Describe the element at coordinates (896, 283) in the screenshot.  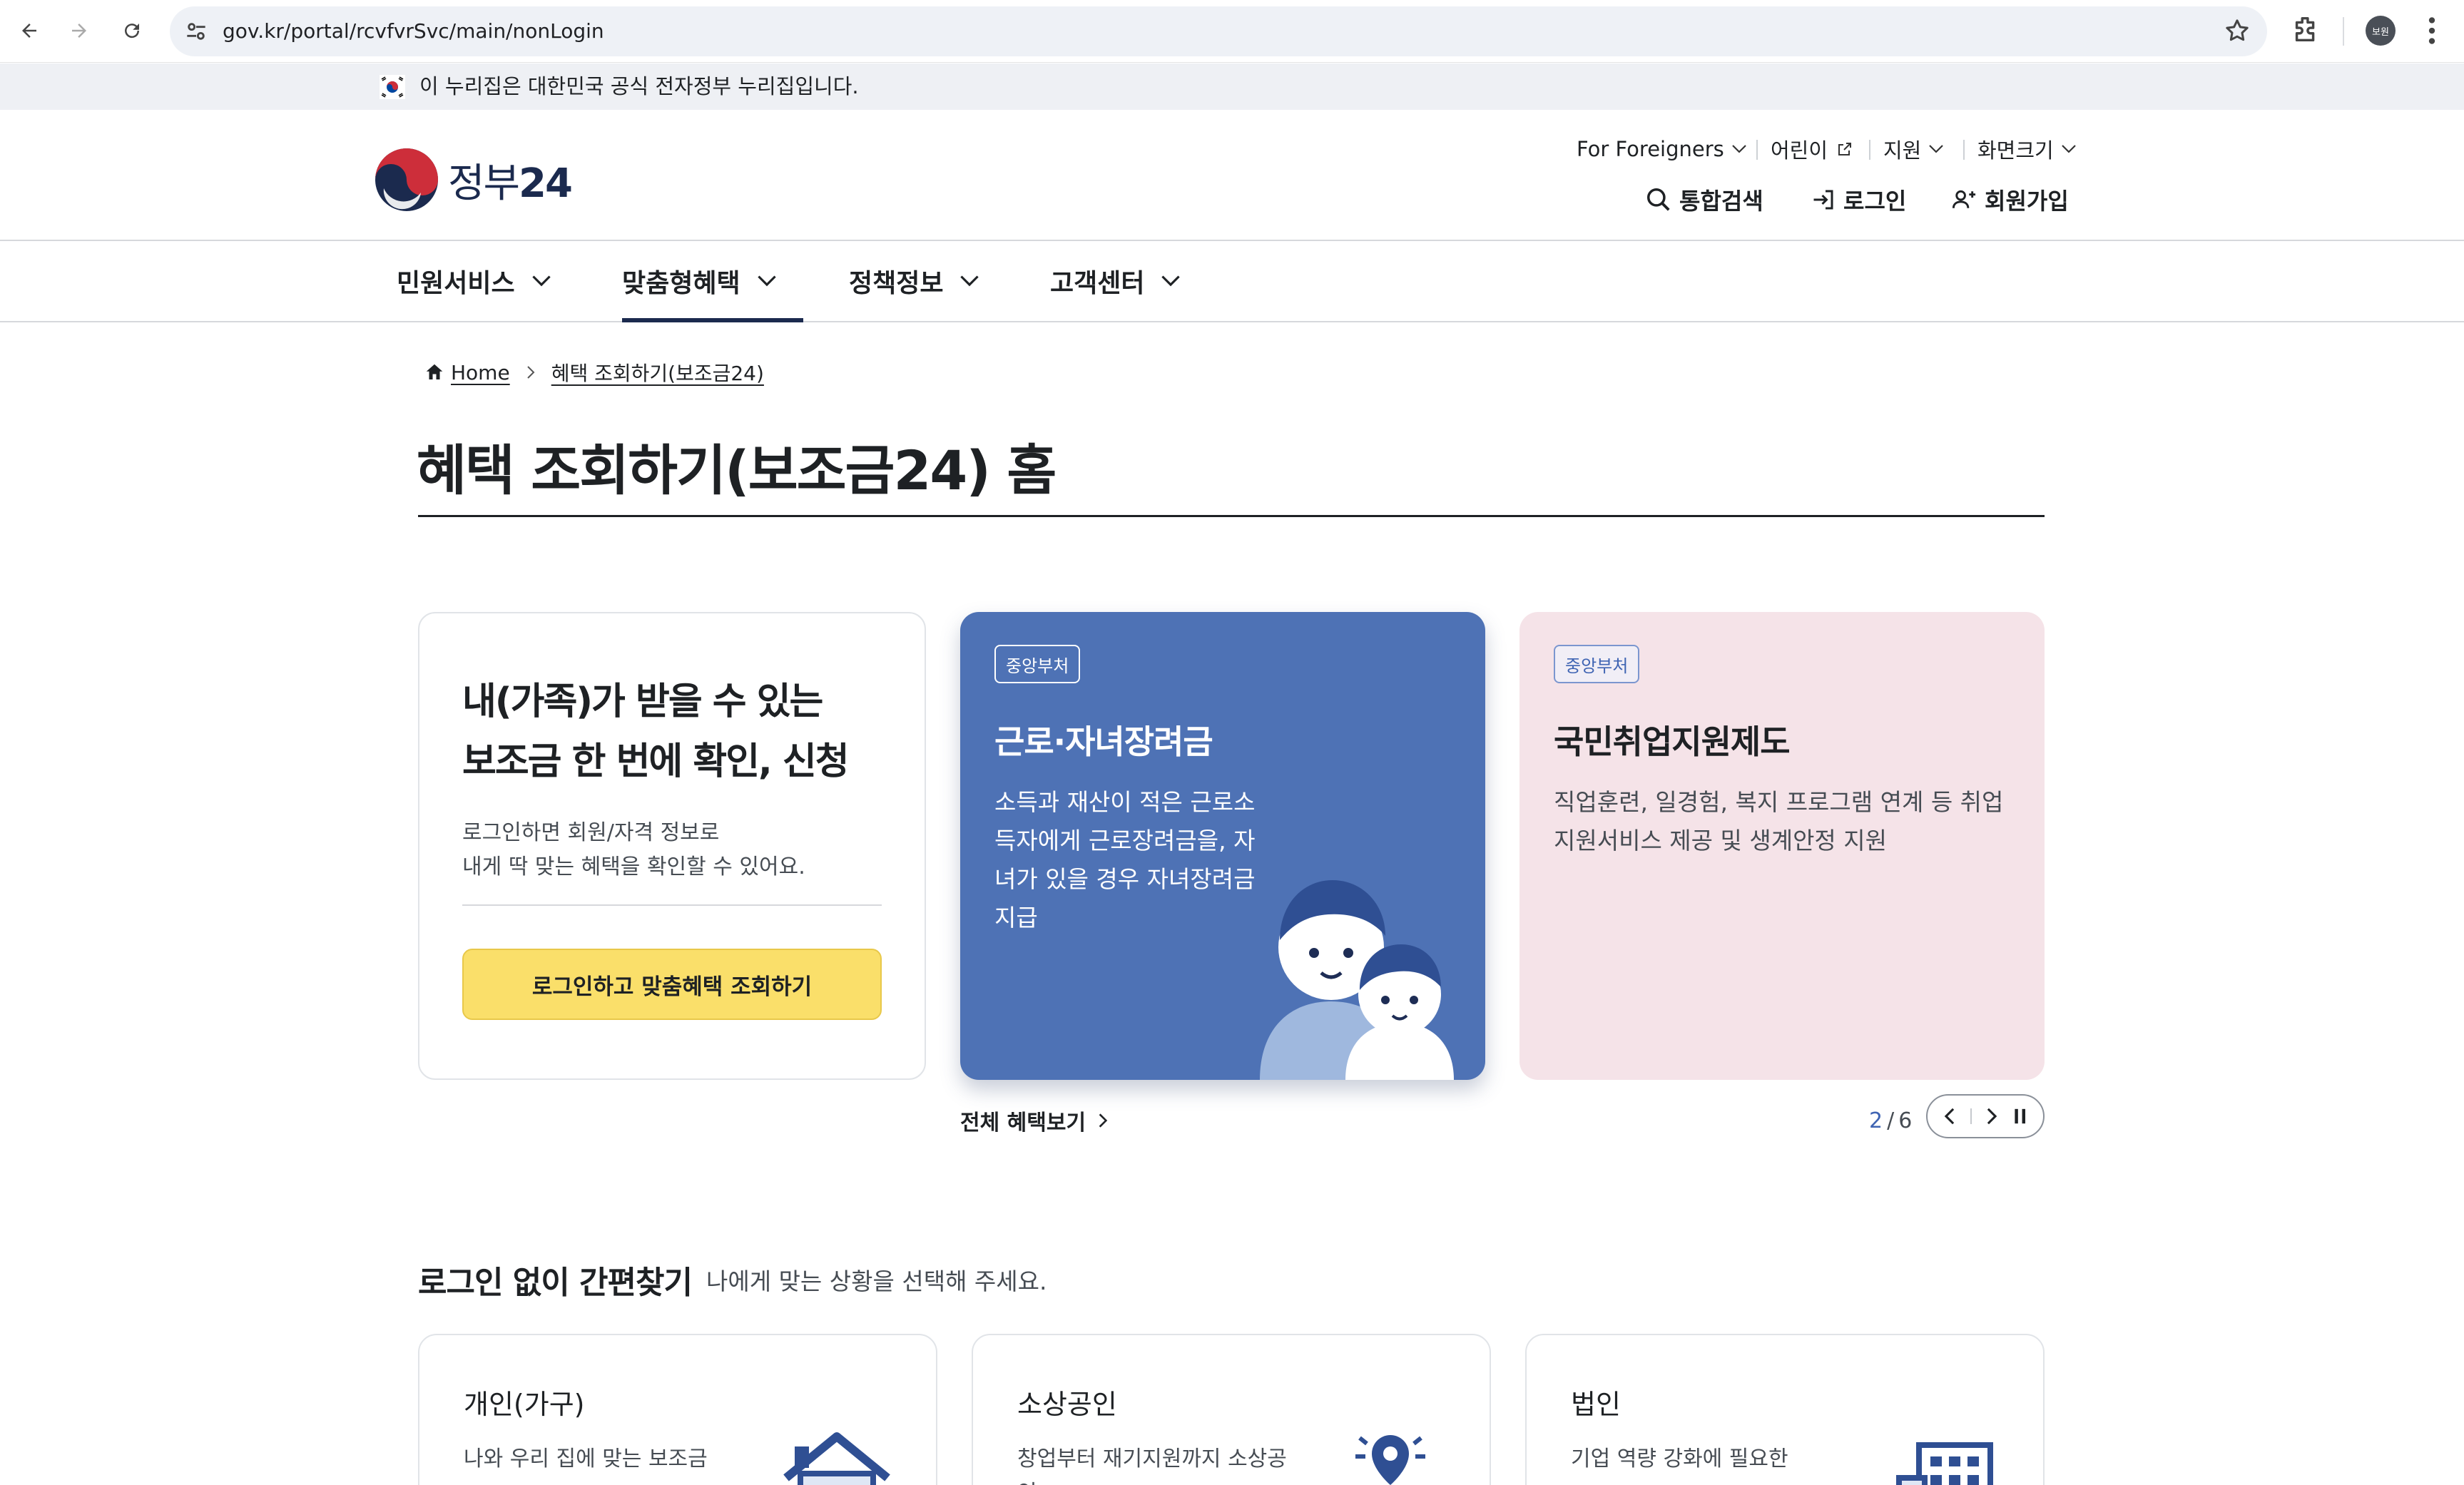
I see `nav-item-label: 정책정보` at that location.